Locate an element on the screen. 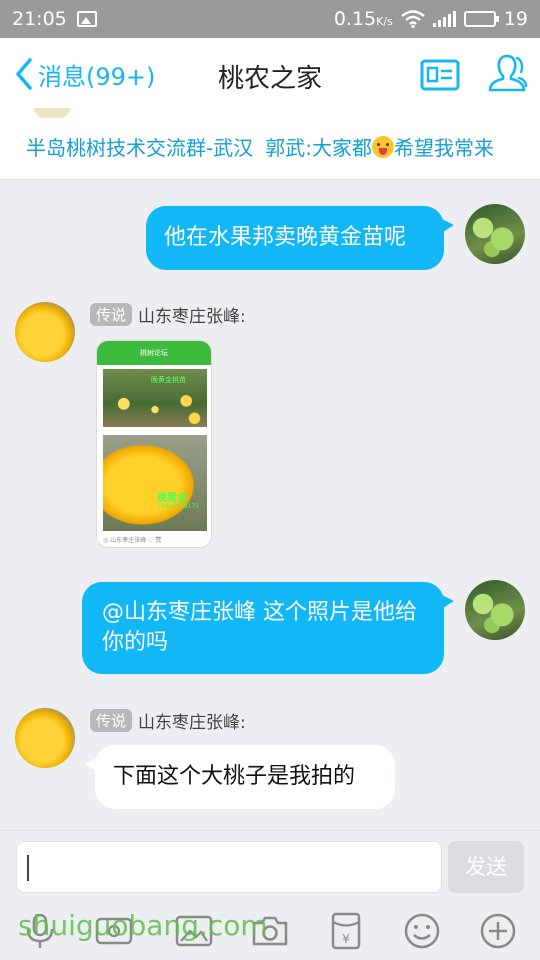 The image size is (540, 960). message-bubble-incoming: 下面这个大桃子是我拍的 is located at coordinates (240, 777).